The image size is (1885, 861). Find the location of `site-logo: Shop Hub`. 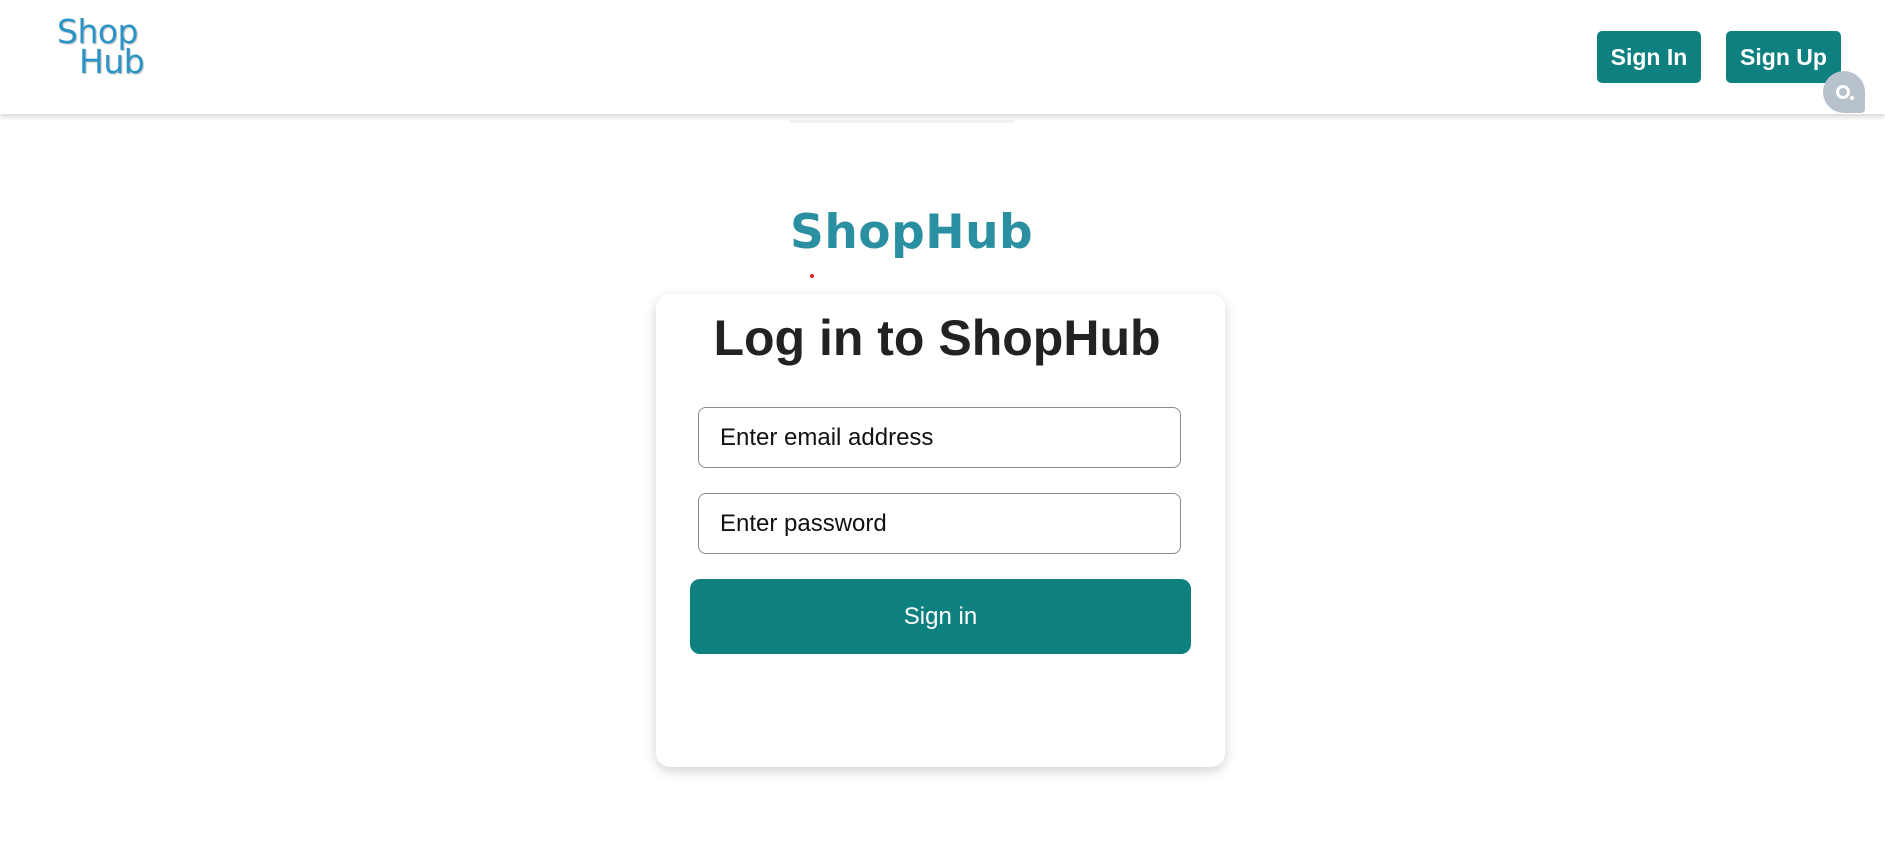

site-logo: Shop Hub is located at coordinates (101, 48).